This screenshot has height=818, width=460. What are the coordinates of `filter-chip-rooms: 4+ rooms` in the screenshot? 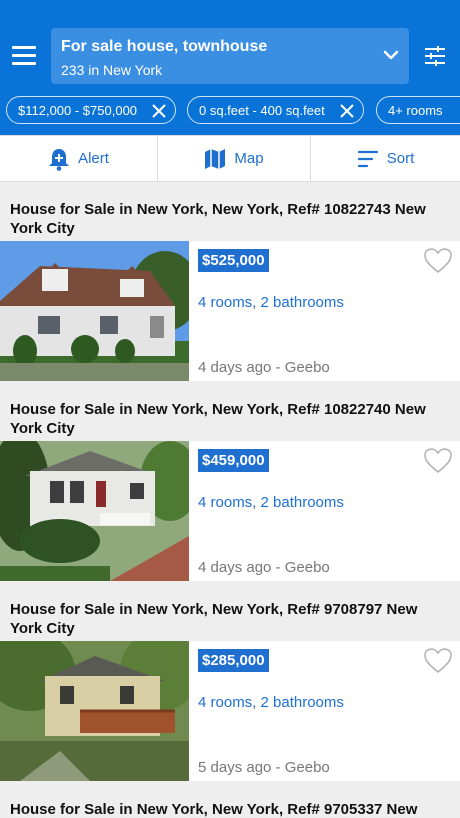 It's located at (418, 110).